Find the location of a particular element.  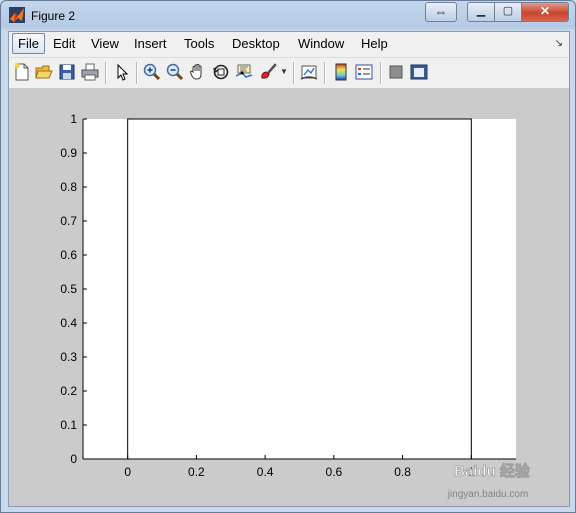

menu-window: Window is located at coordinates (321, 43).